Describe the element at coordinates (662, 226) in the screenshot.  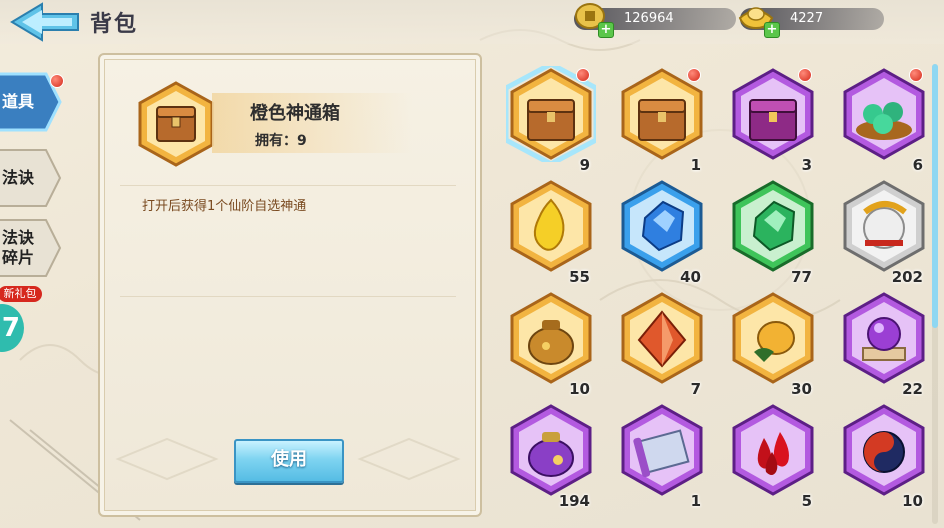
I see `blue-crystal-icon` at that location.